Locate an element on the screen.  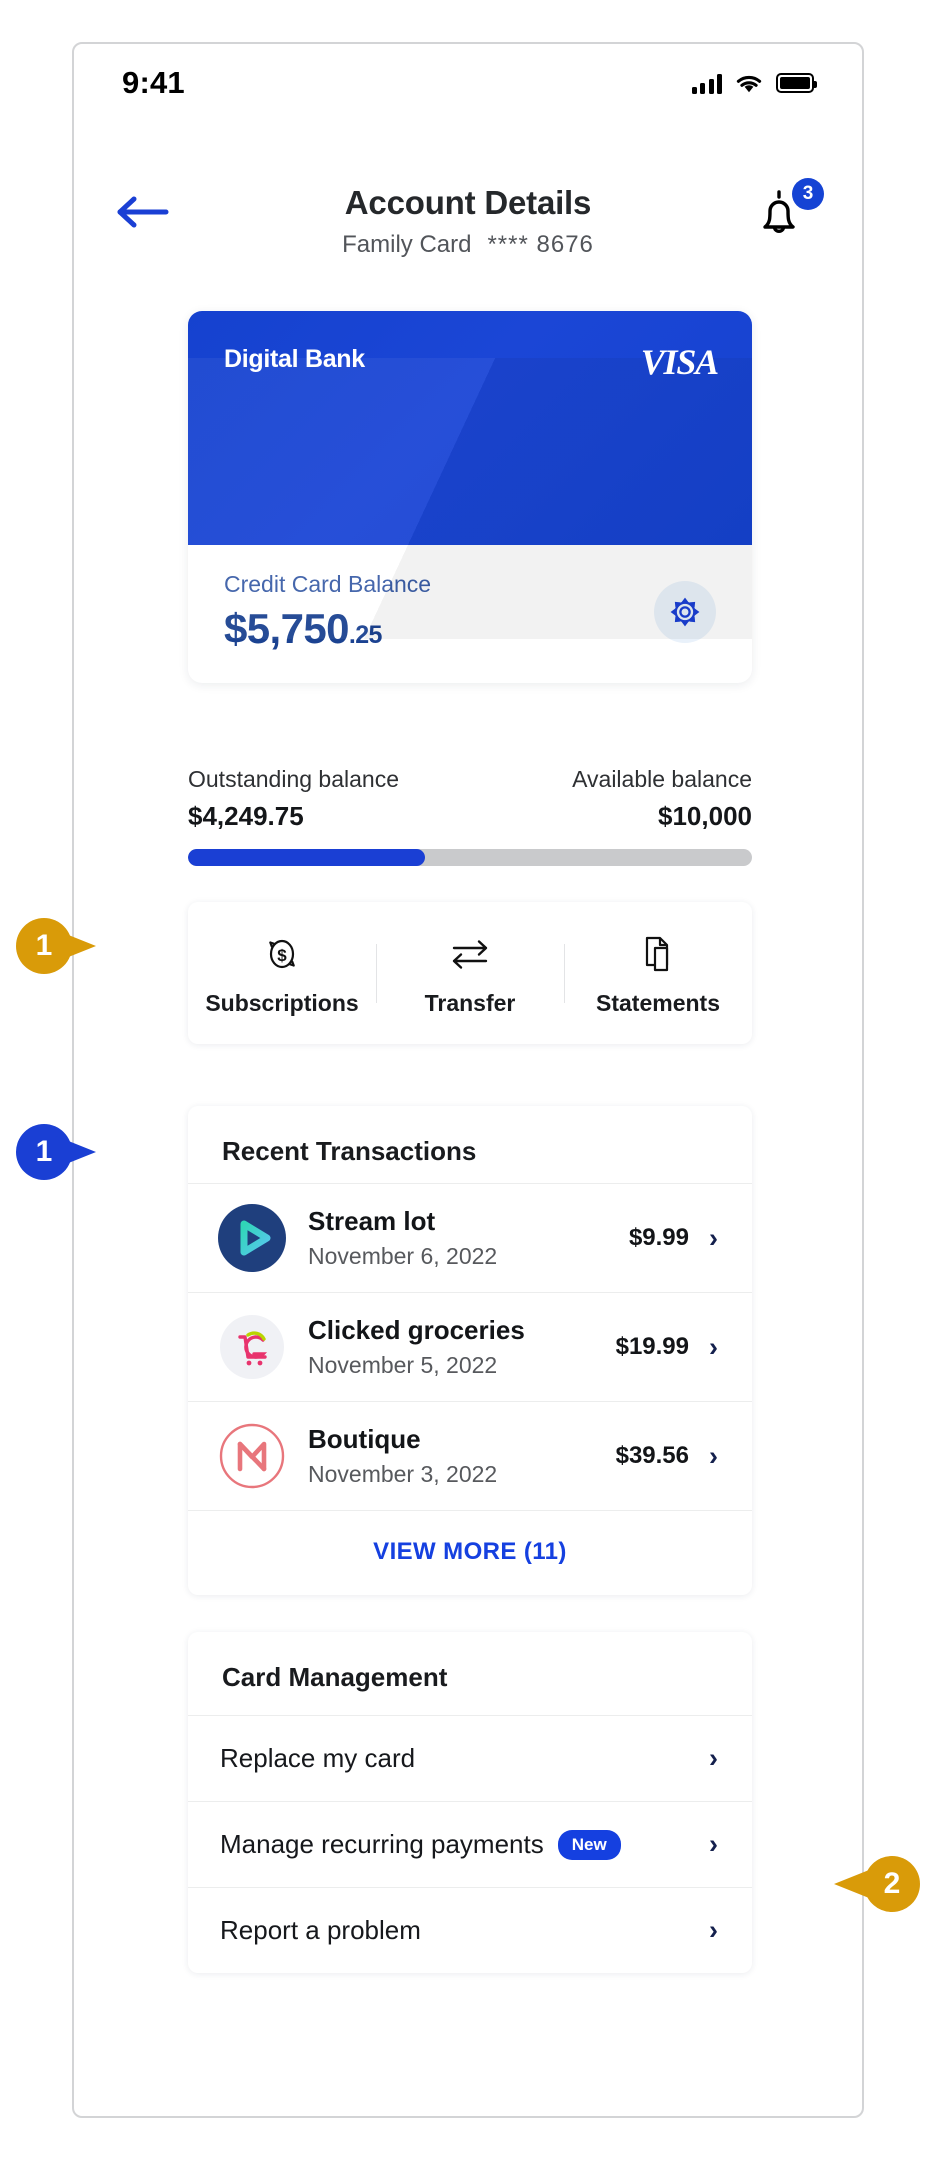
transaction-boutique: Boutique November 3, 2022 $39.56 › is located at coordinates (470, 1455).